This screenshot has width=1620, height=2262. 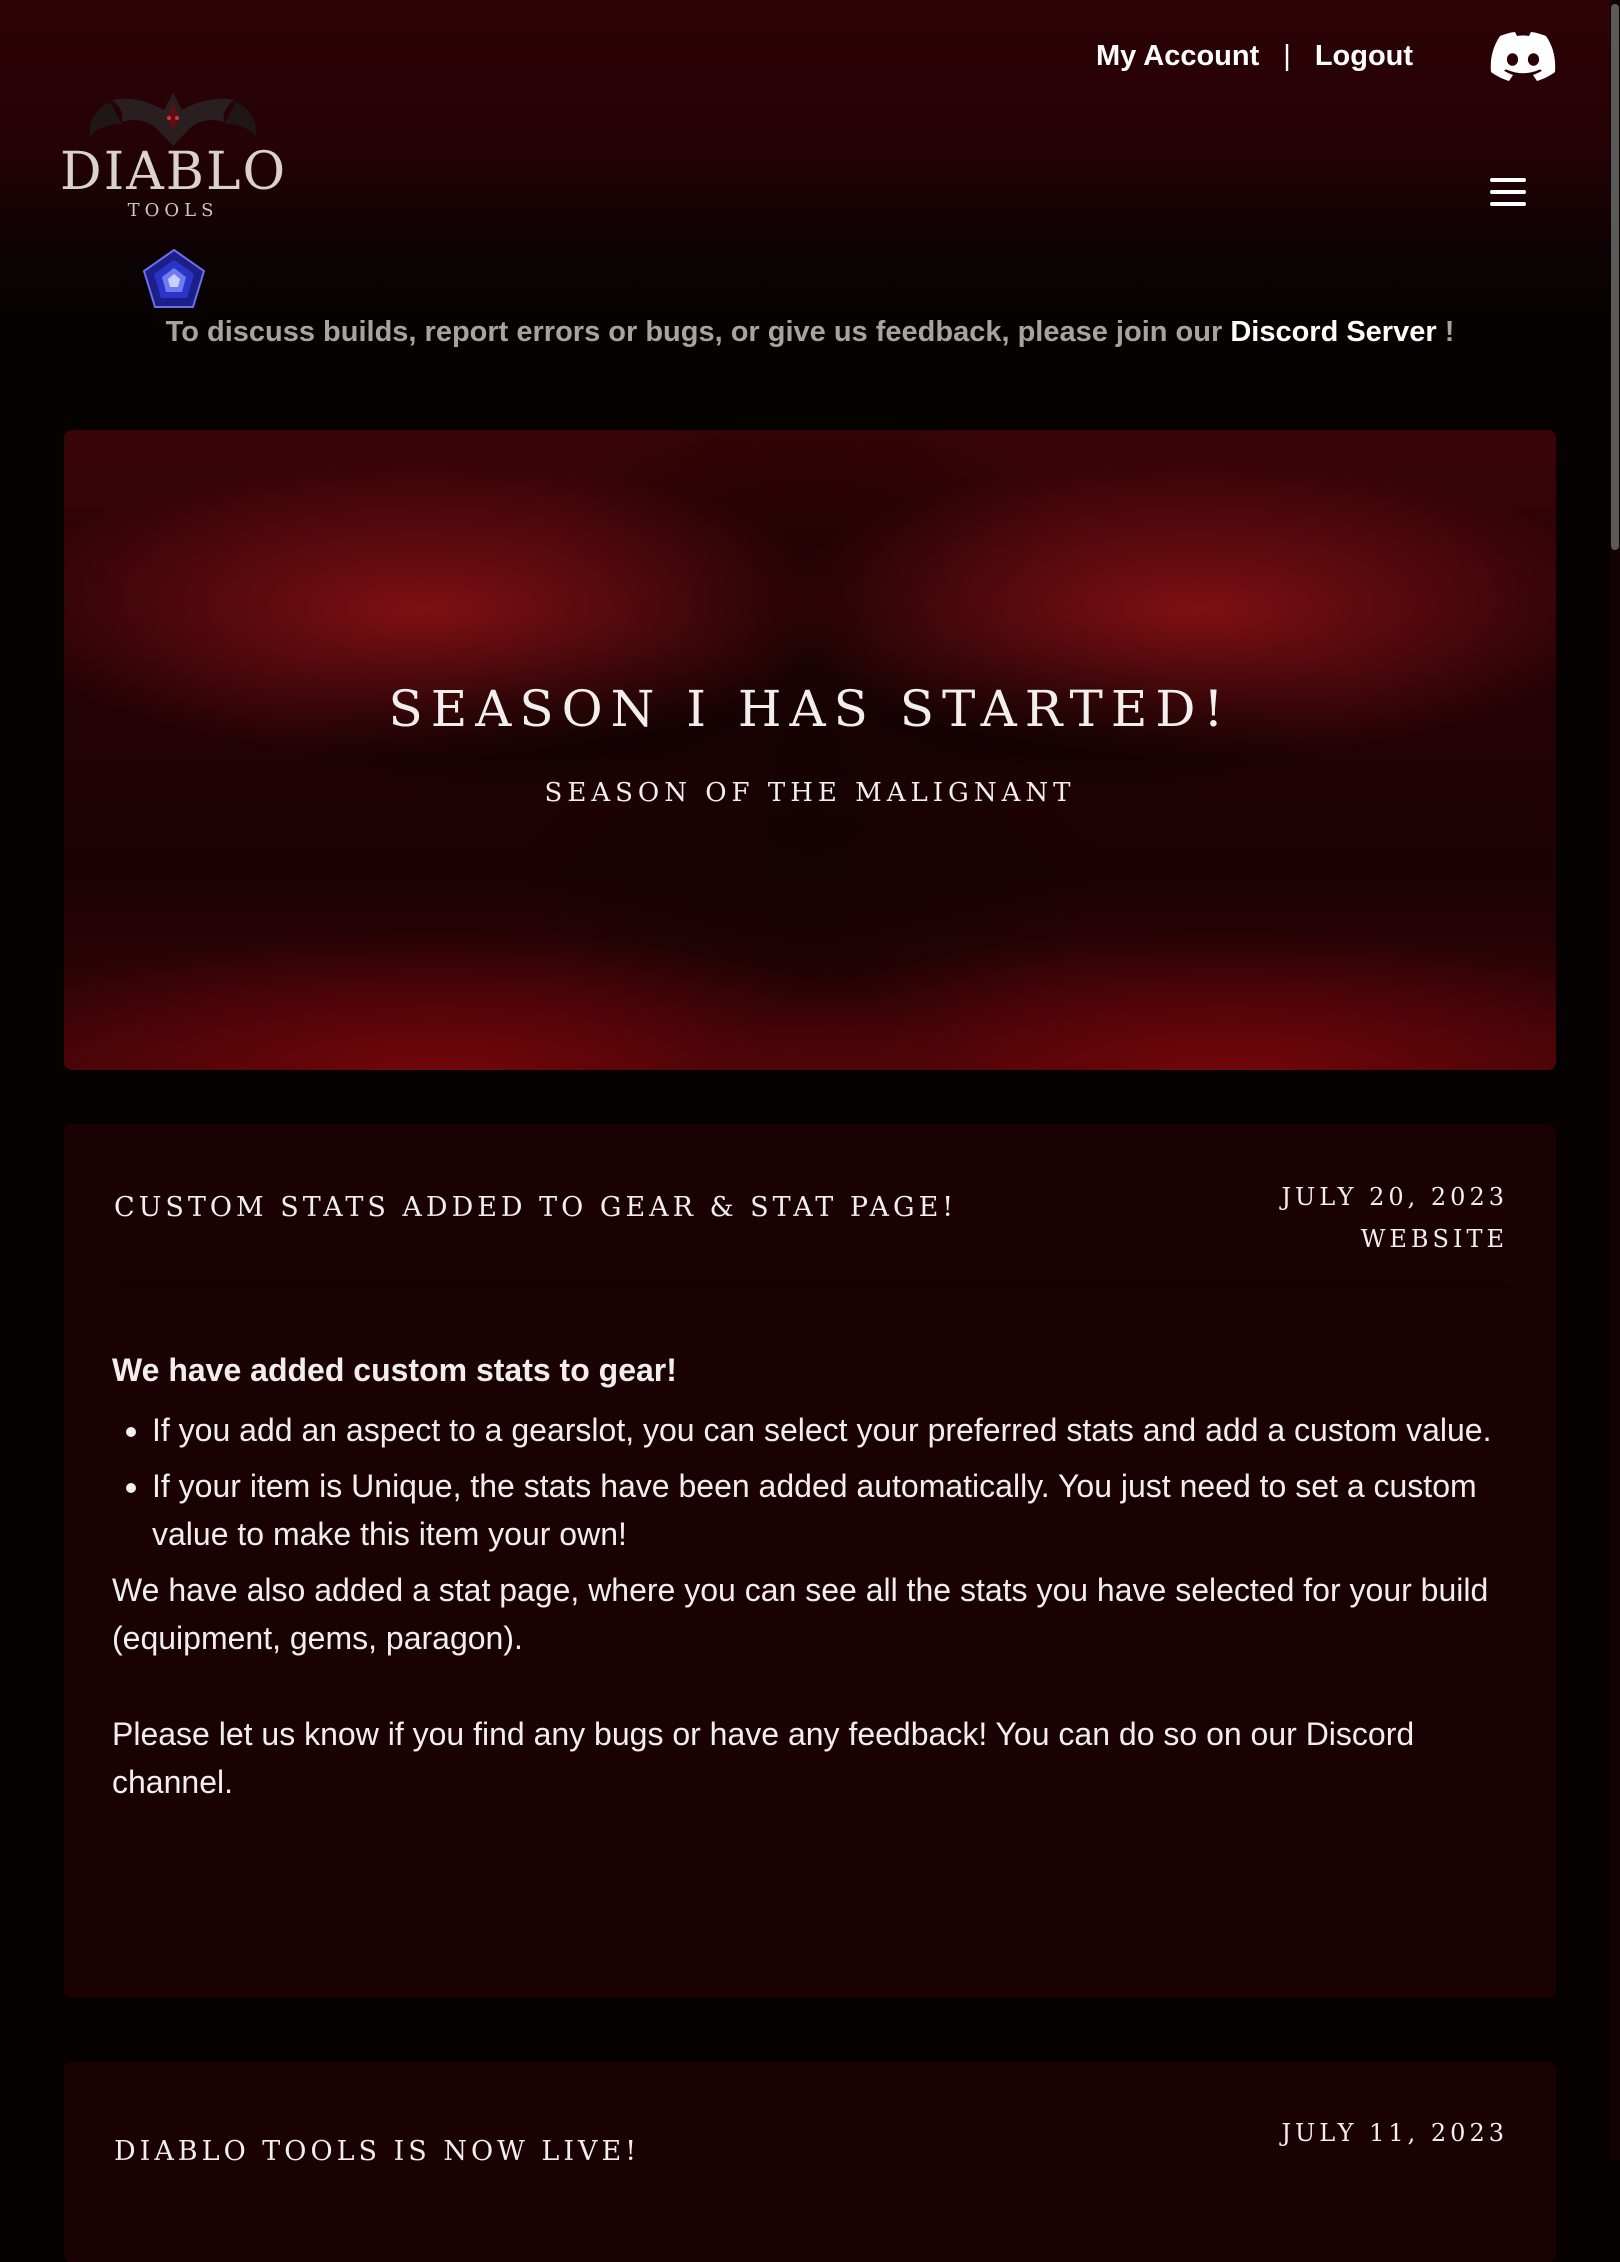 What do you see at coordinates (1434, 1239) in the screenshot?
I see `post-category: Website` at bounding box center [1434, 1239].